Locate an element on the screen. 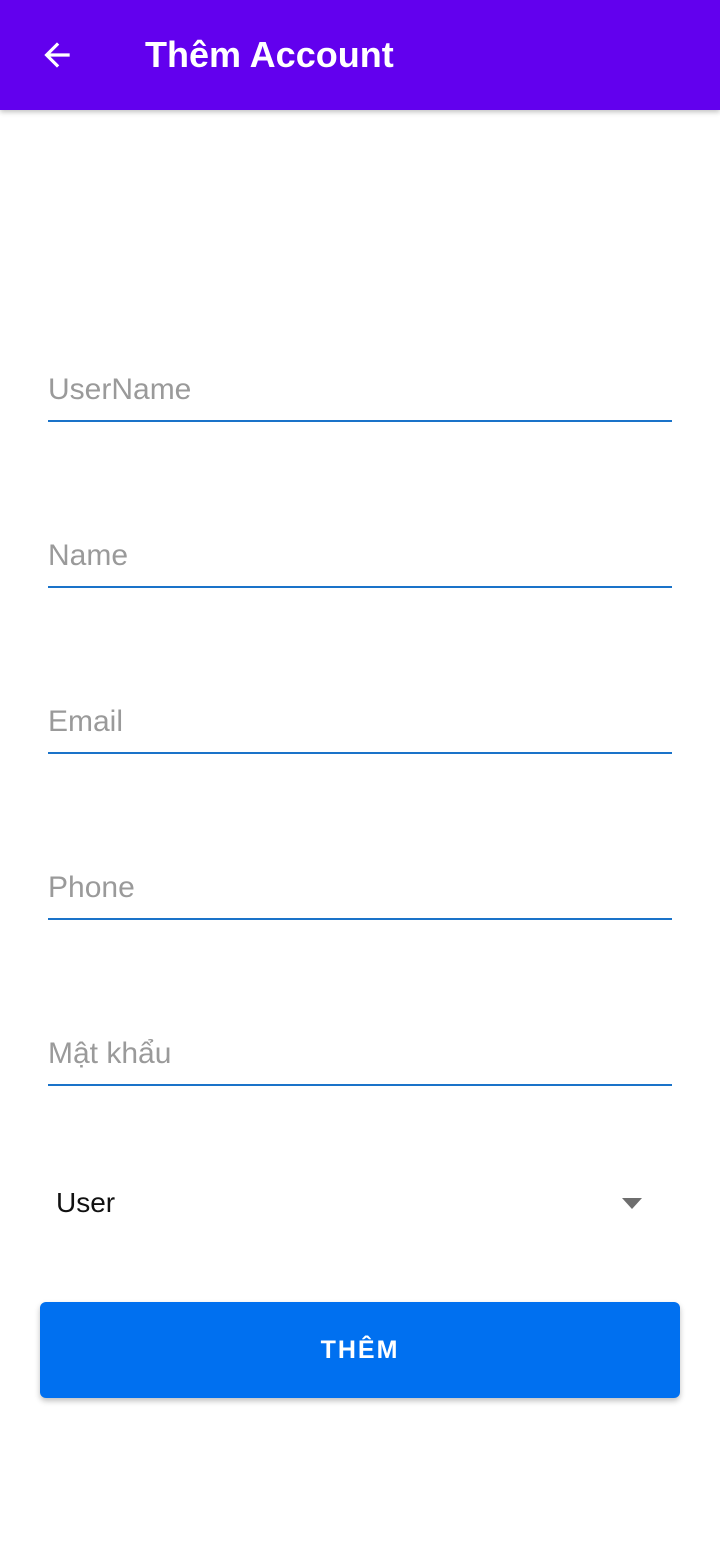 The width and height of the screenshot is (720, 1543). phone-input is located at coordinates (360, 888).